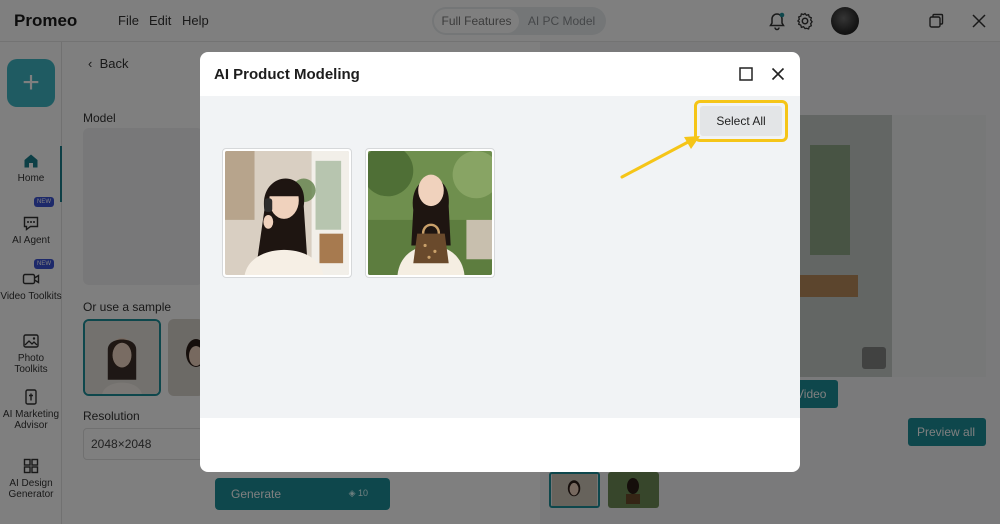 Image resolution: width=1000 pixels, height=524 pixels. I want to click on maximize-icon, so click(746, 74).